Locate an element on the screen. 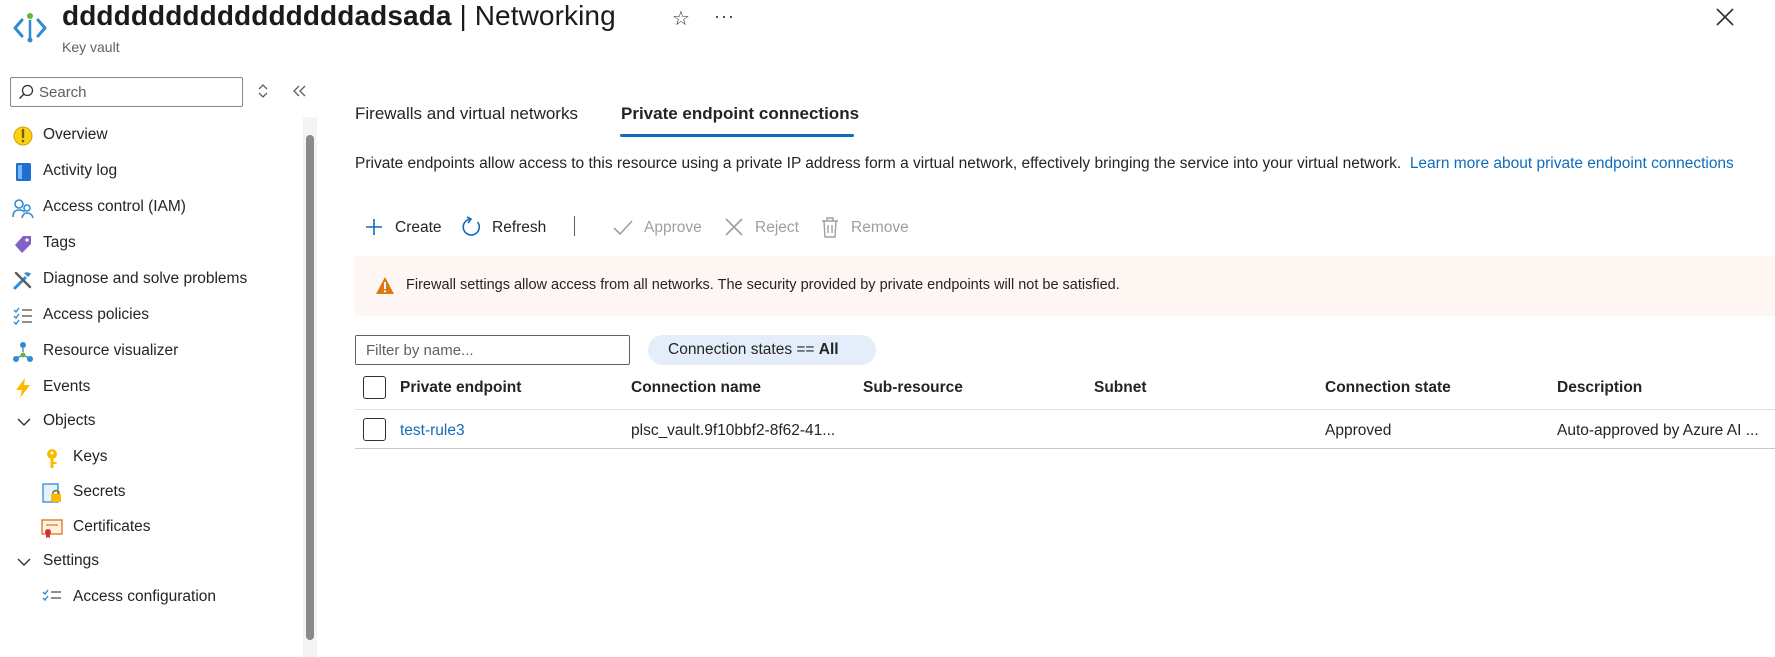 Image resolution: width=1775 pixels, height=657 pixels. tab-private-endpoints: Private endpoint connections is located at coordinates (740, 119).